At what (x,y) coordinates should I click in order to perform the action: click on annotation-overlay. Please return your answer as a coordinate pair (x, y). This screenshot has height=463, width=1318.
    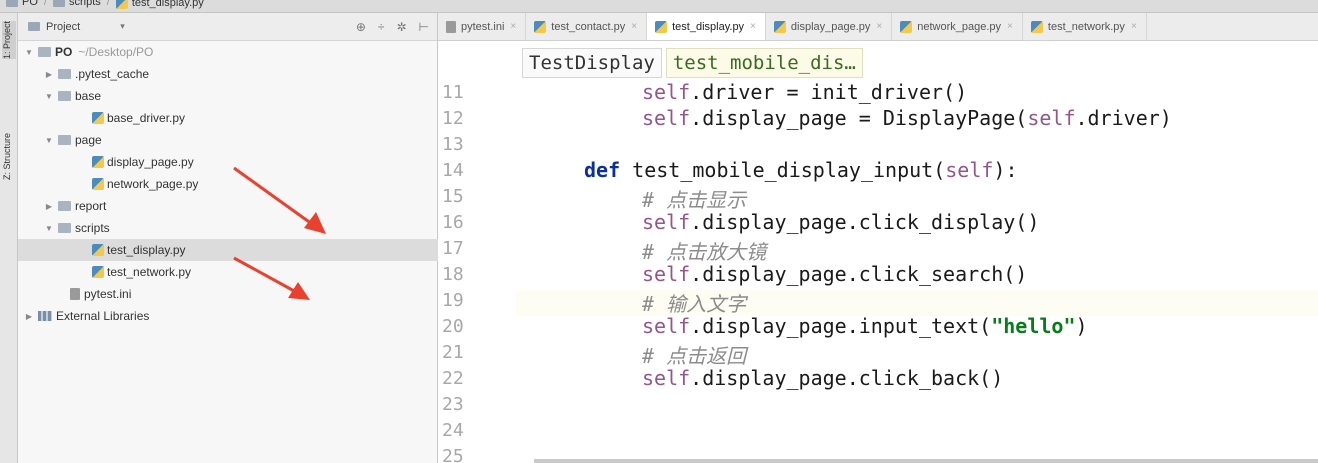
    Looking at the image, I should click on (279, 233).